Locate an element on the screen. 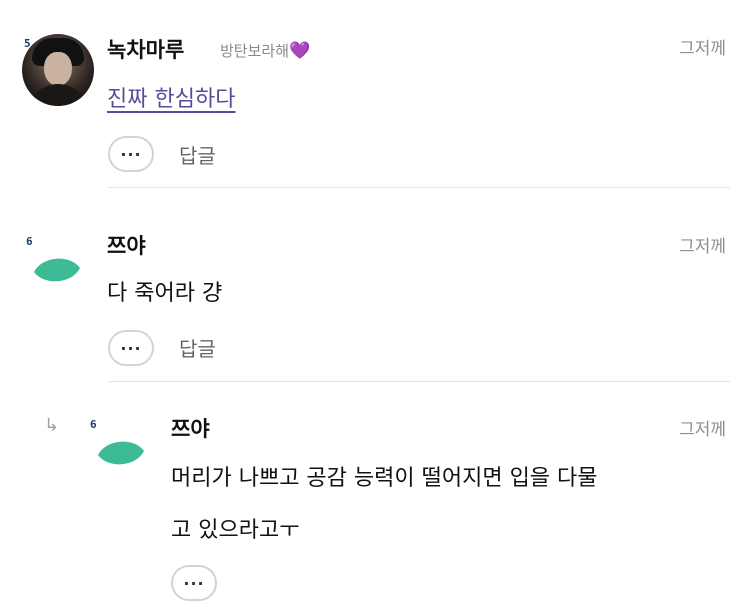 This screenshot has width=750, height=615. author-nickname-extra: 방탄보라해💜 is located at coordinates (265, 51).